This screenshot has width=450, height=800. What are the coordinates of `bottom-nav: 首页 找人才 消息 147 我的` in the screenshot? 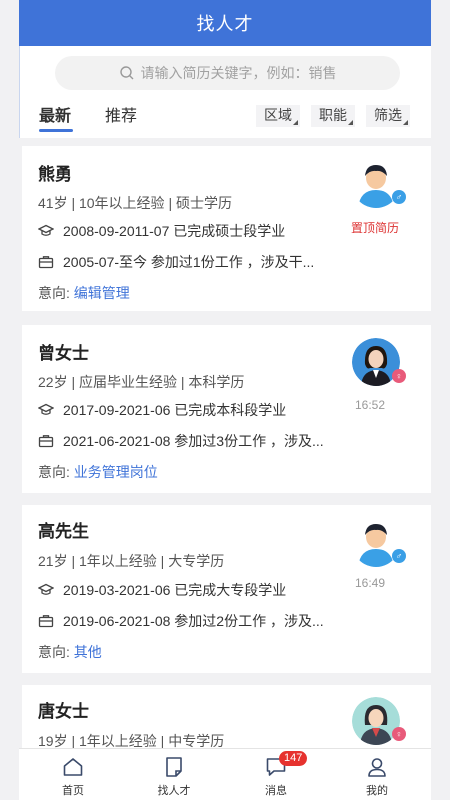 It's located at (225, 774).